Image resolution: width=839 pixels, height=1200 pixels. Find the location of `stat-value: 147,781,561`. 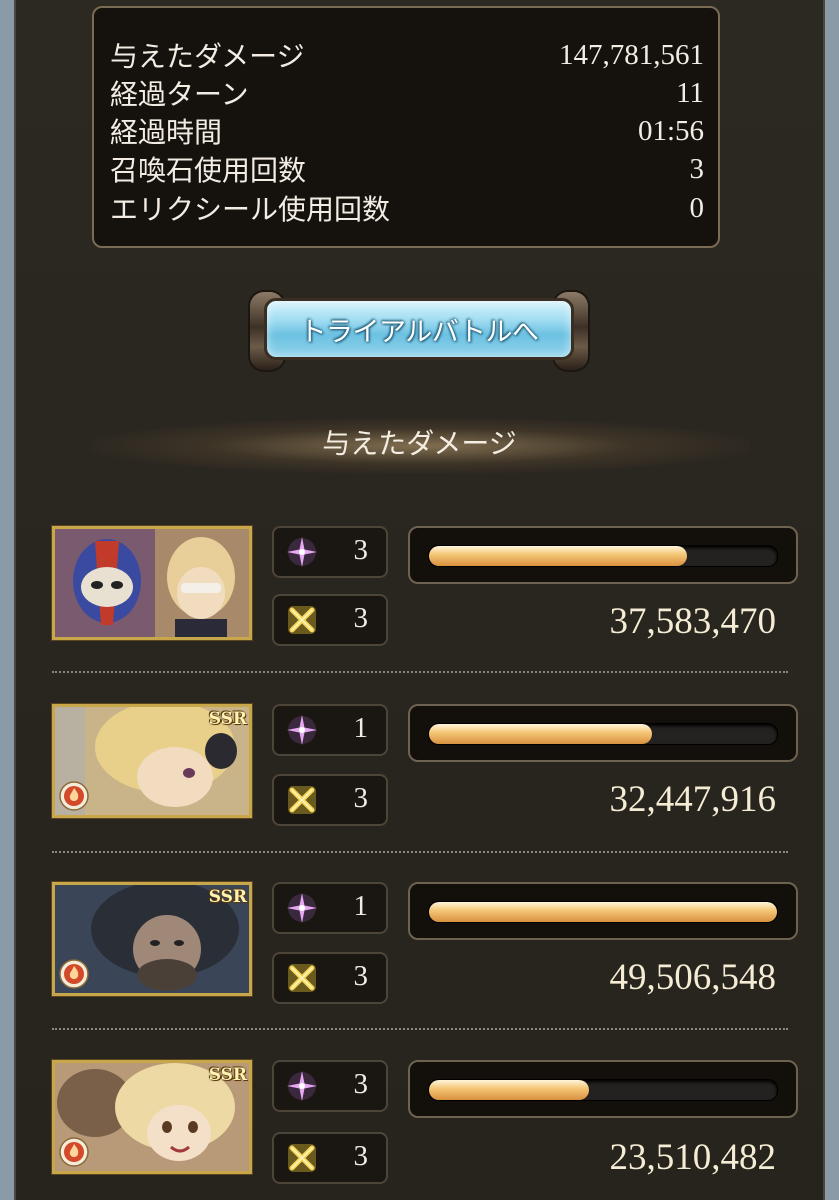

stat-value: 147,781,561 is located at coordinates (631, 54).